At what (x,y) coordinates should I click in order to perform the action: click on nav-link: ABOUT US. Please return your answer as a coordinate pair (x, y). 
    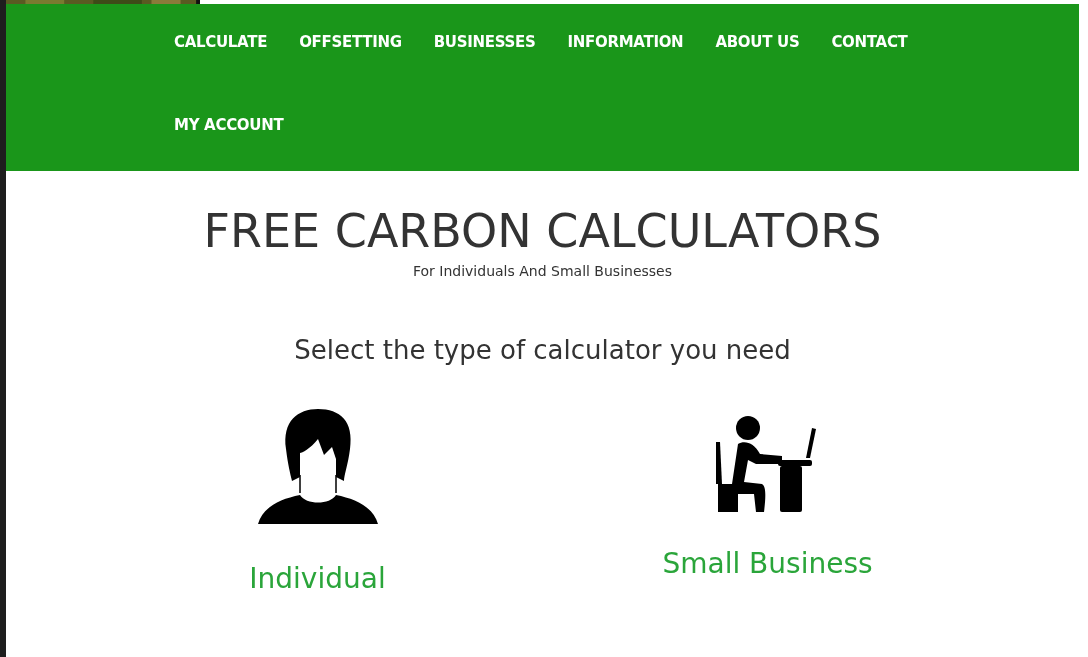
    Looking at the image, I should click on (757, 42).